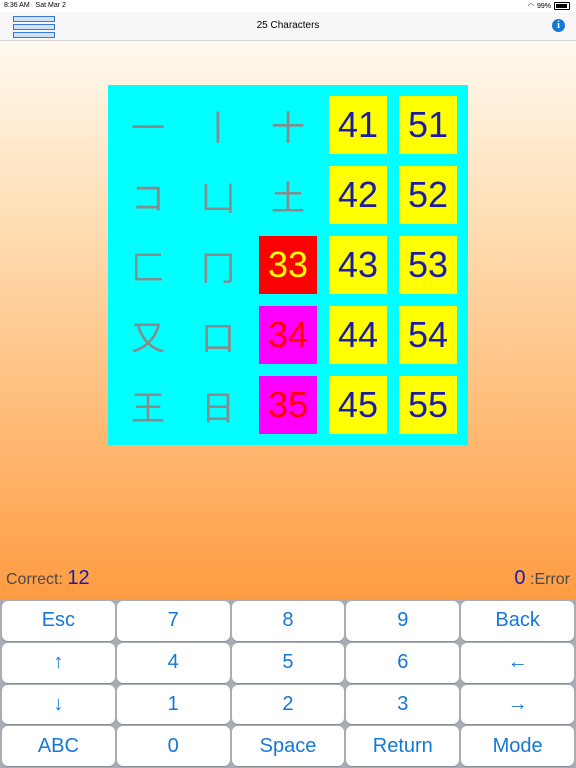 The height and width of the screenshot is (768, 576). Describe the element at coordinates (173, 621) in the screenshot. I see `key-button: 7` at that location.